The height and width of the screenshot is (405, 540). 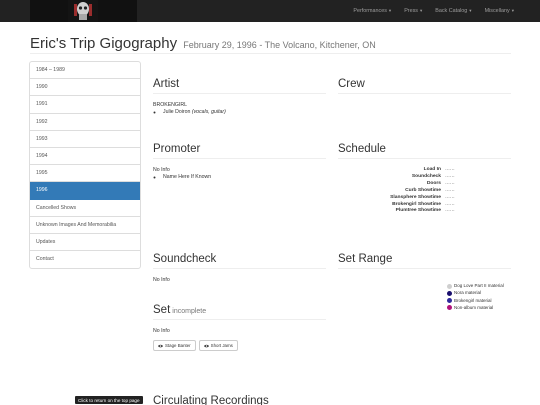 I want to click on artist-members: Julie Doiron (vocals, guitar), so click(x=244, y=112).